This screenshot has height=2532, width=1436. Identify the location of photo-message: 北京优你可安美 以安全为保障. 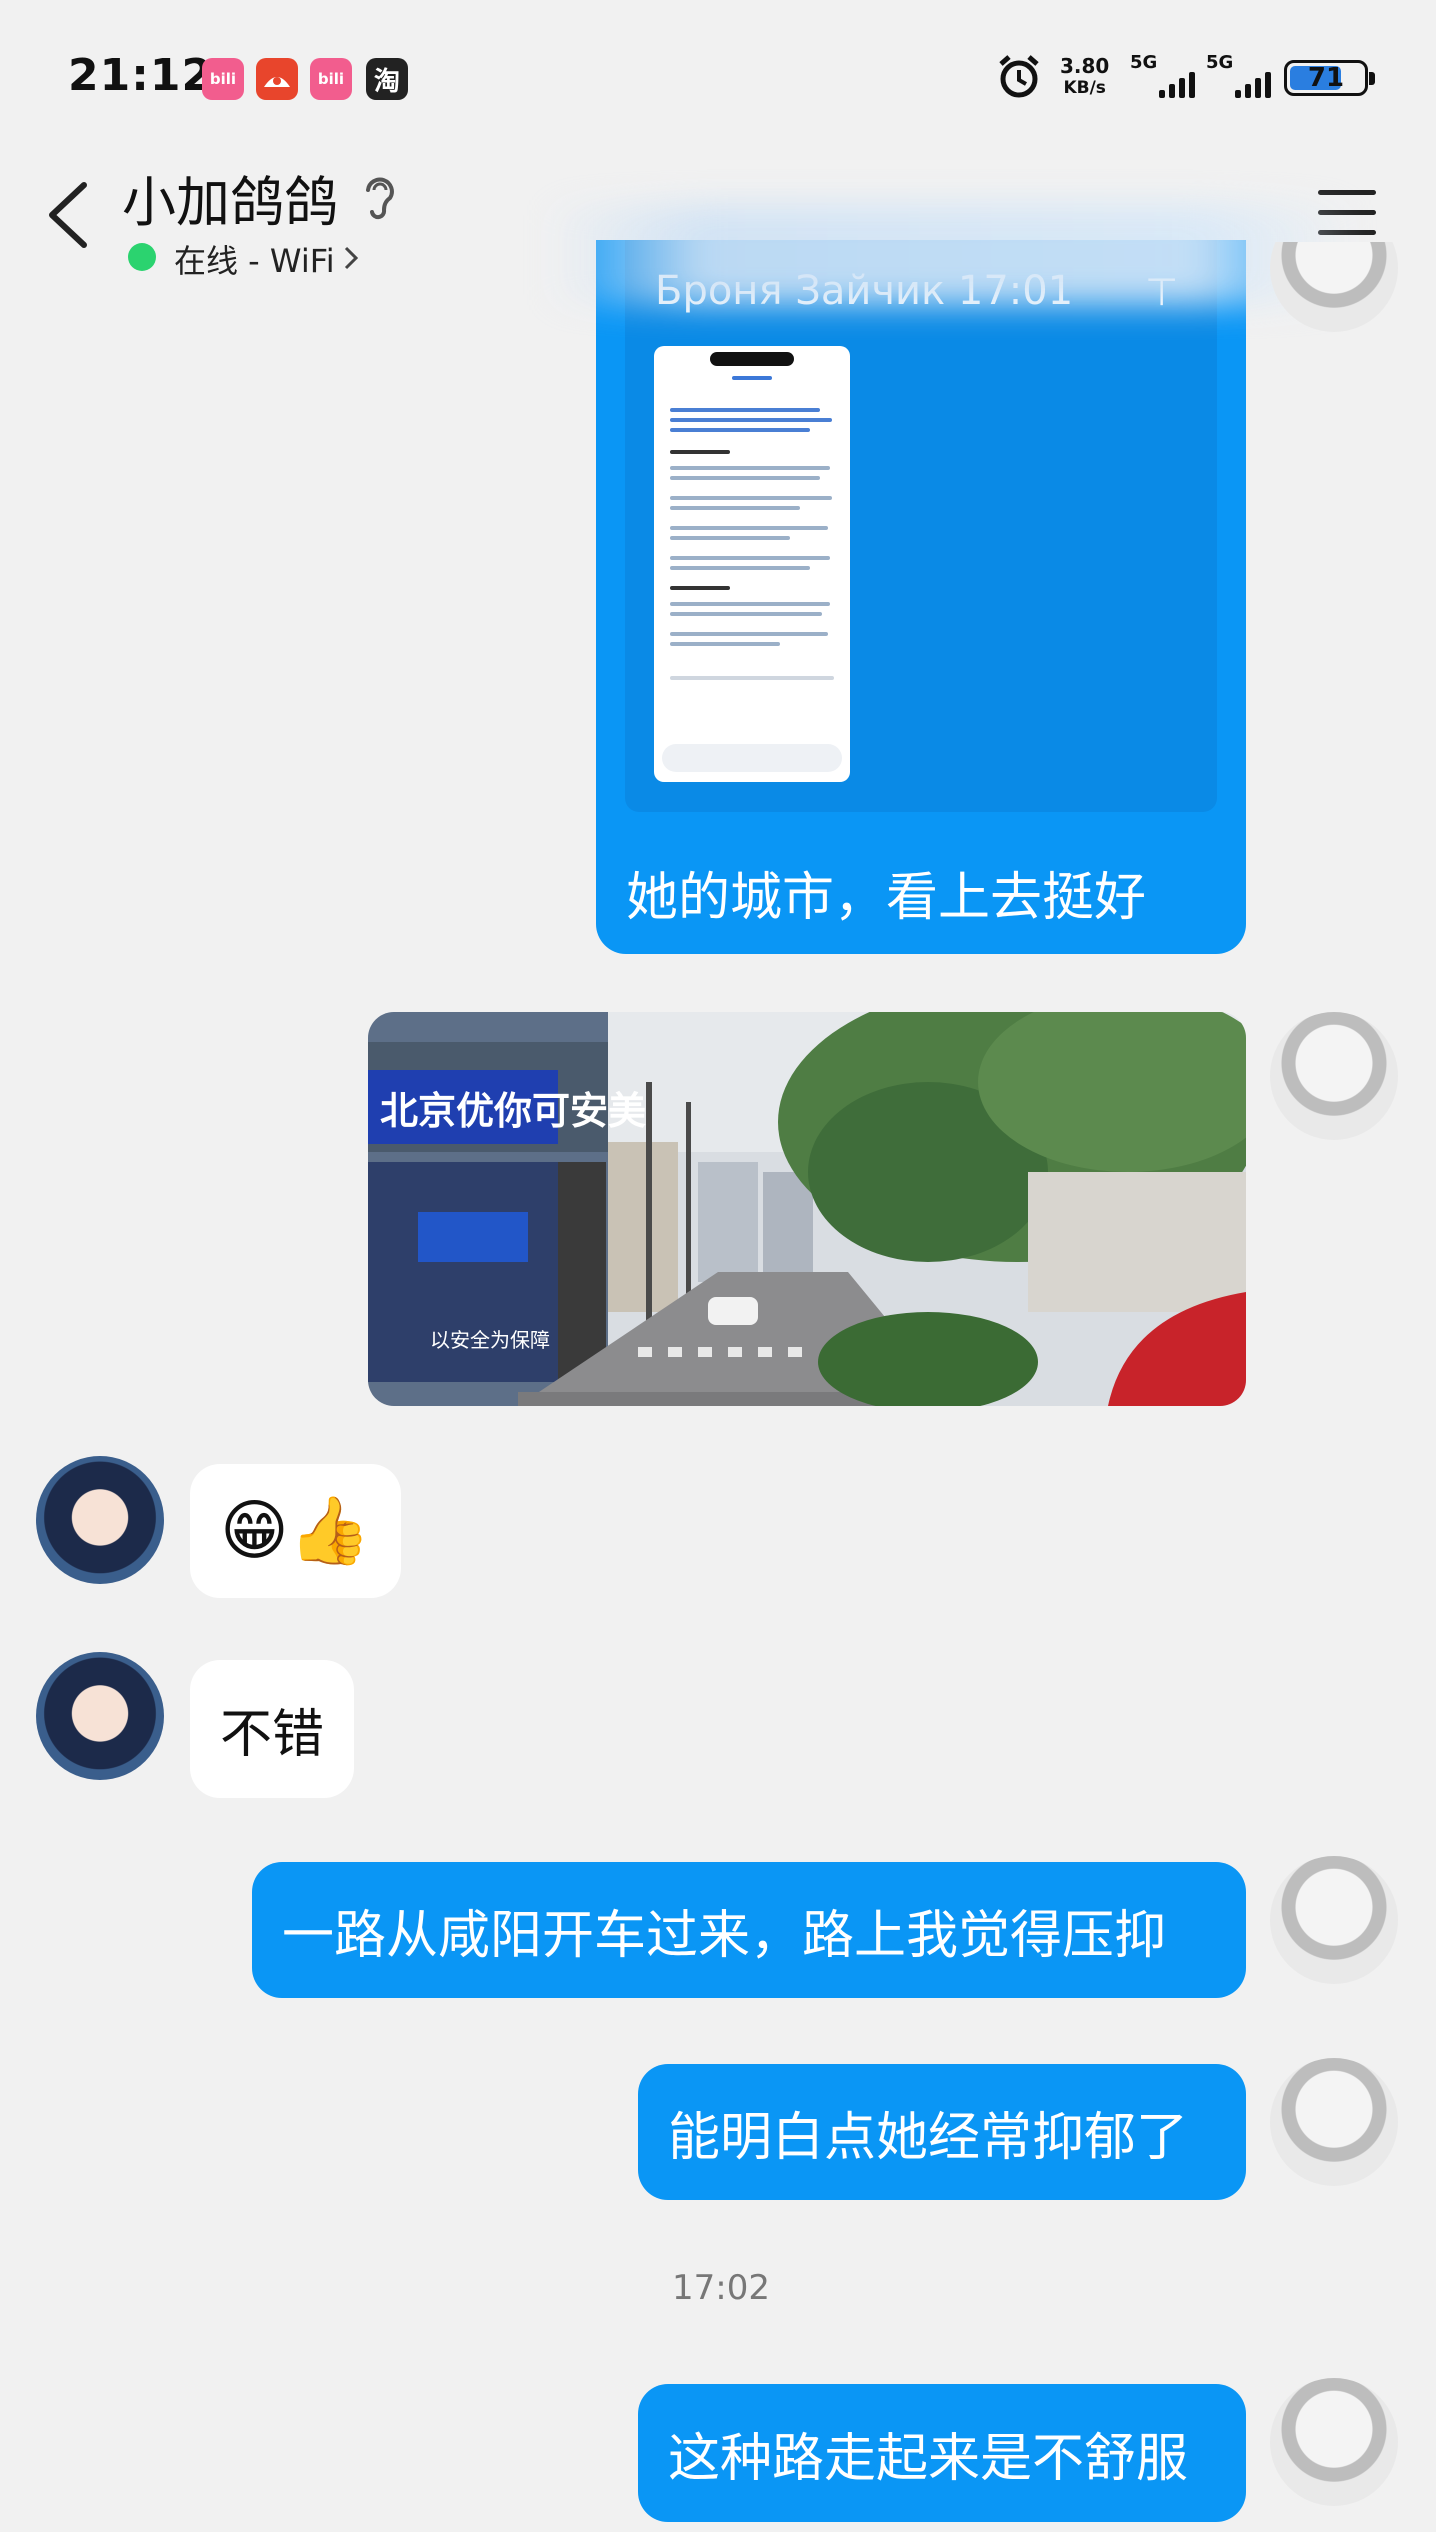
(807, 1209).